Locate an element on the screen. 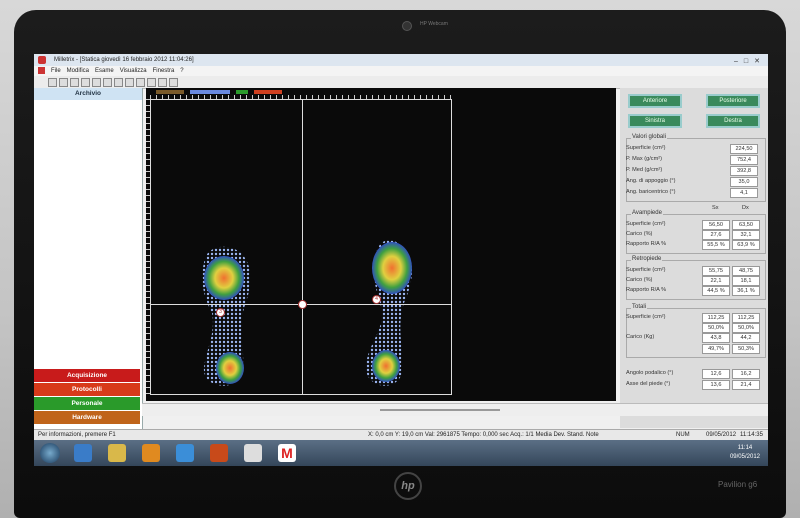  button-posteriore: Posteriore is located at coordinates (733, 101).